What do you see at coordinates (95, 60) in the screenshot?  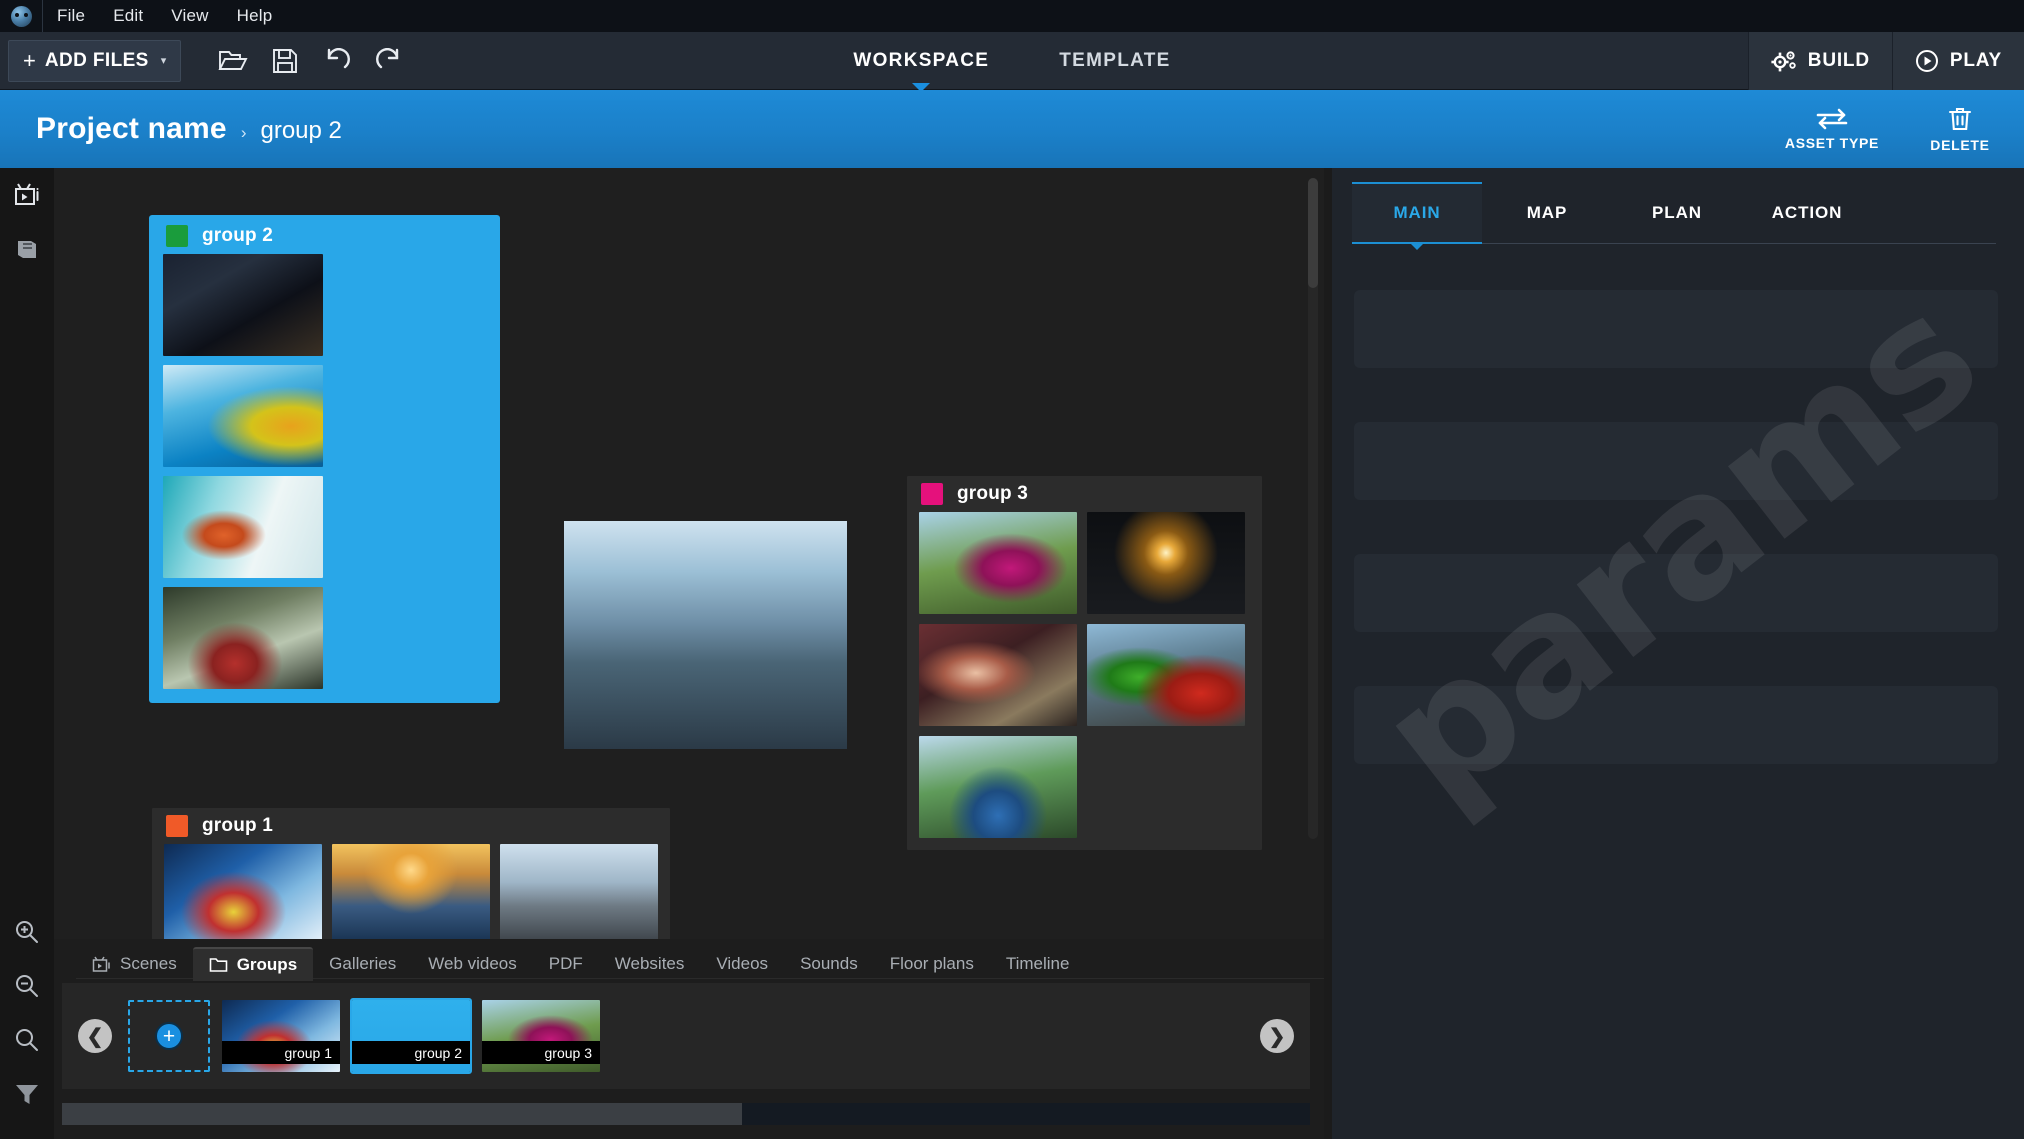 I see `add-files-button: + ADD FILES ▾` at bounding box center [95, 60].